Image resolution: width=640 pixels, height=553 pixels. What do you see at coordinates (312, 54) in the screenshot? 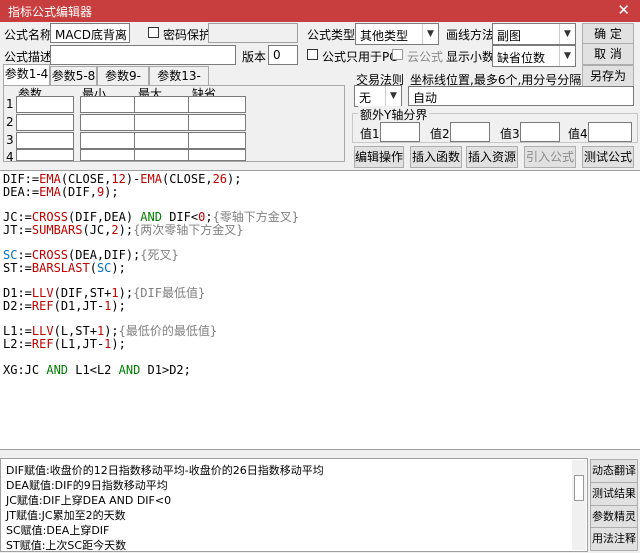
I see `pc-only-checkbox` at bounding box center [312, 54].